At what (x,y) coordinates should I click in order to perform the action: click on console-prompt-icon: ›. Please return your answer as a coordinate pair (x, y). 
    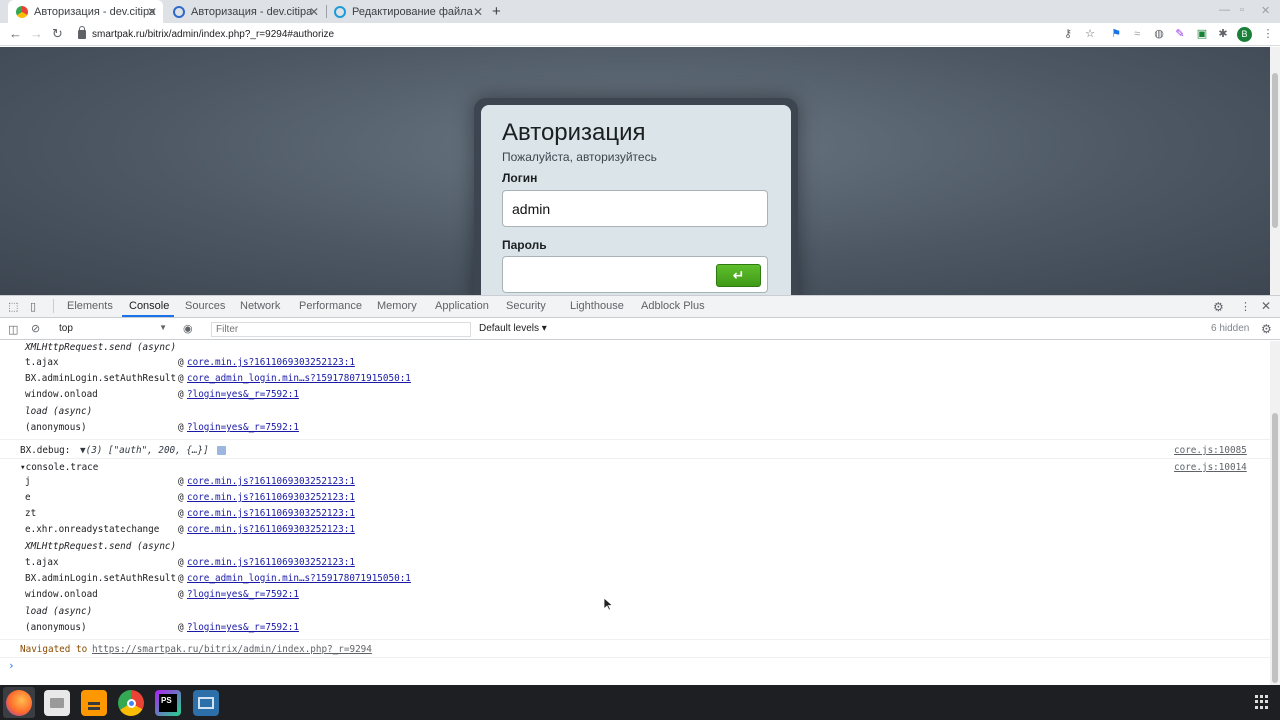
    Looking at the image, I should click on (11, 665).